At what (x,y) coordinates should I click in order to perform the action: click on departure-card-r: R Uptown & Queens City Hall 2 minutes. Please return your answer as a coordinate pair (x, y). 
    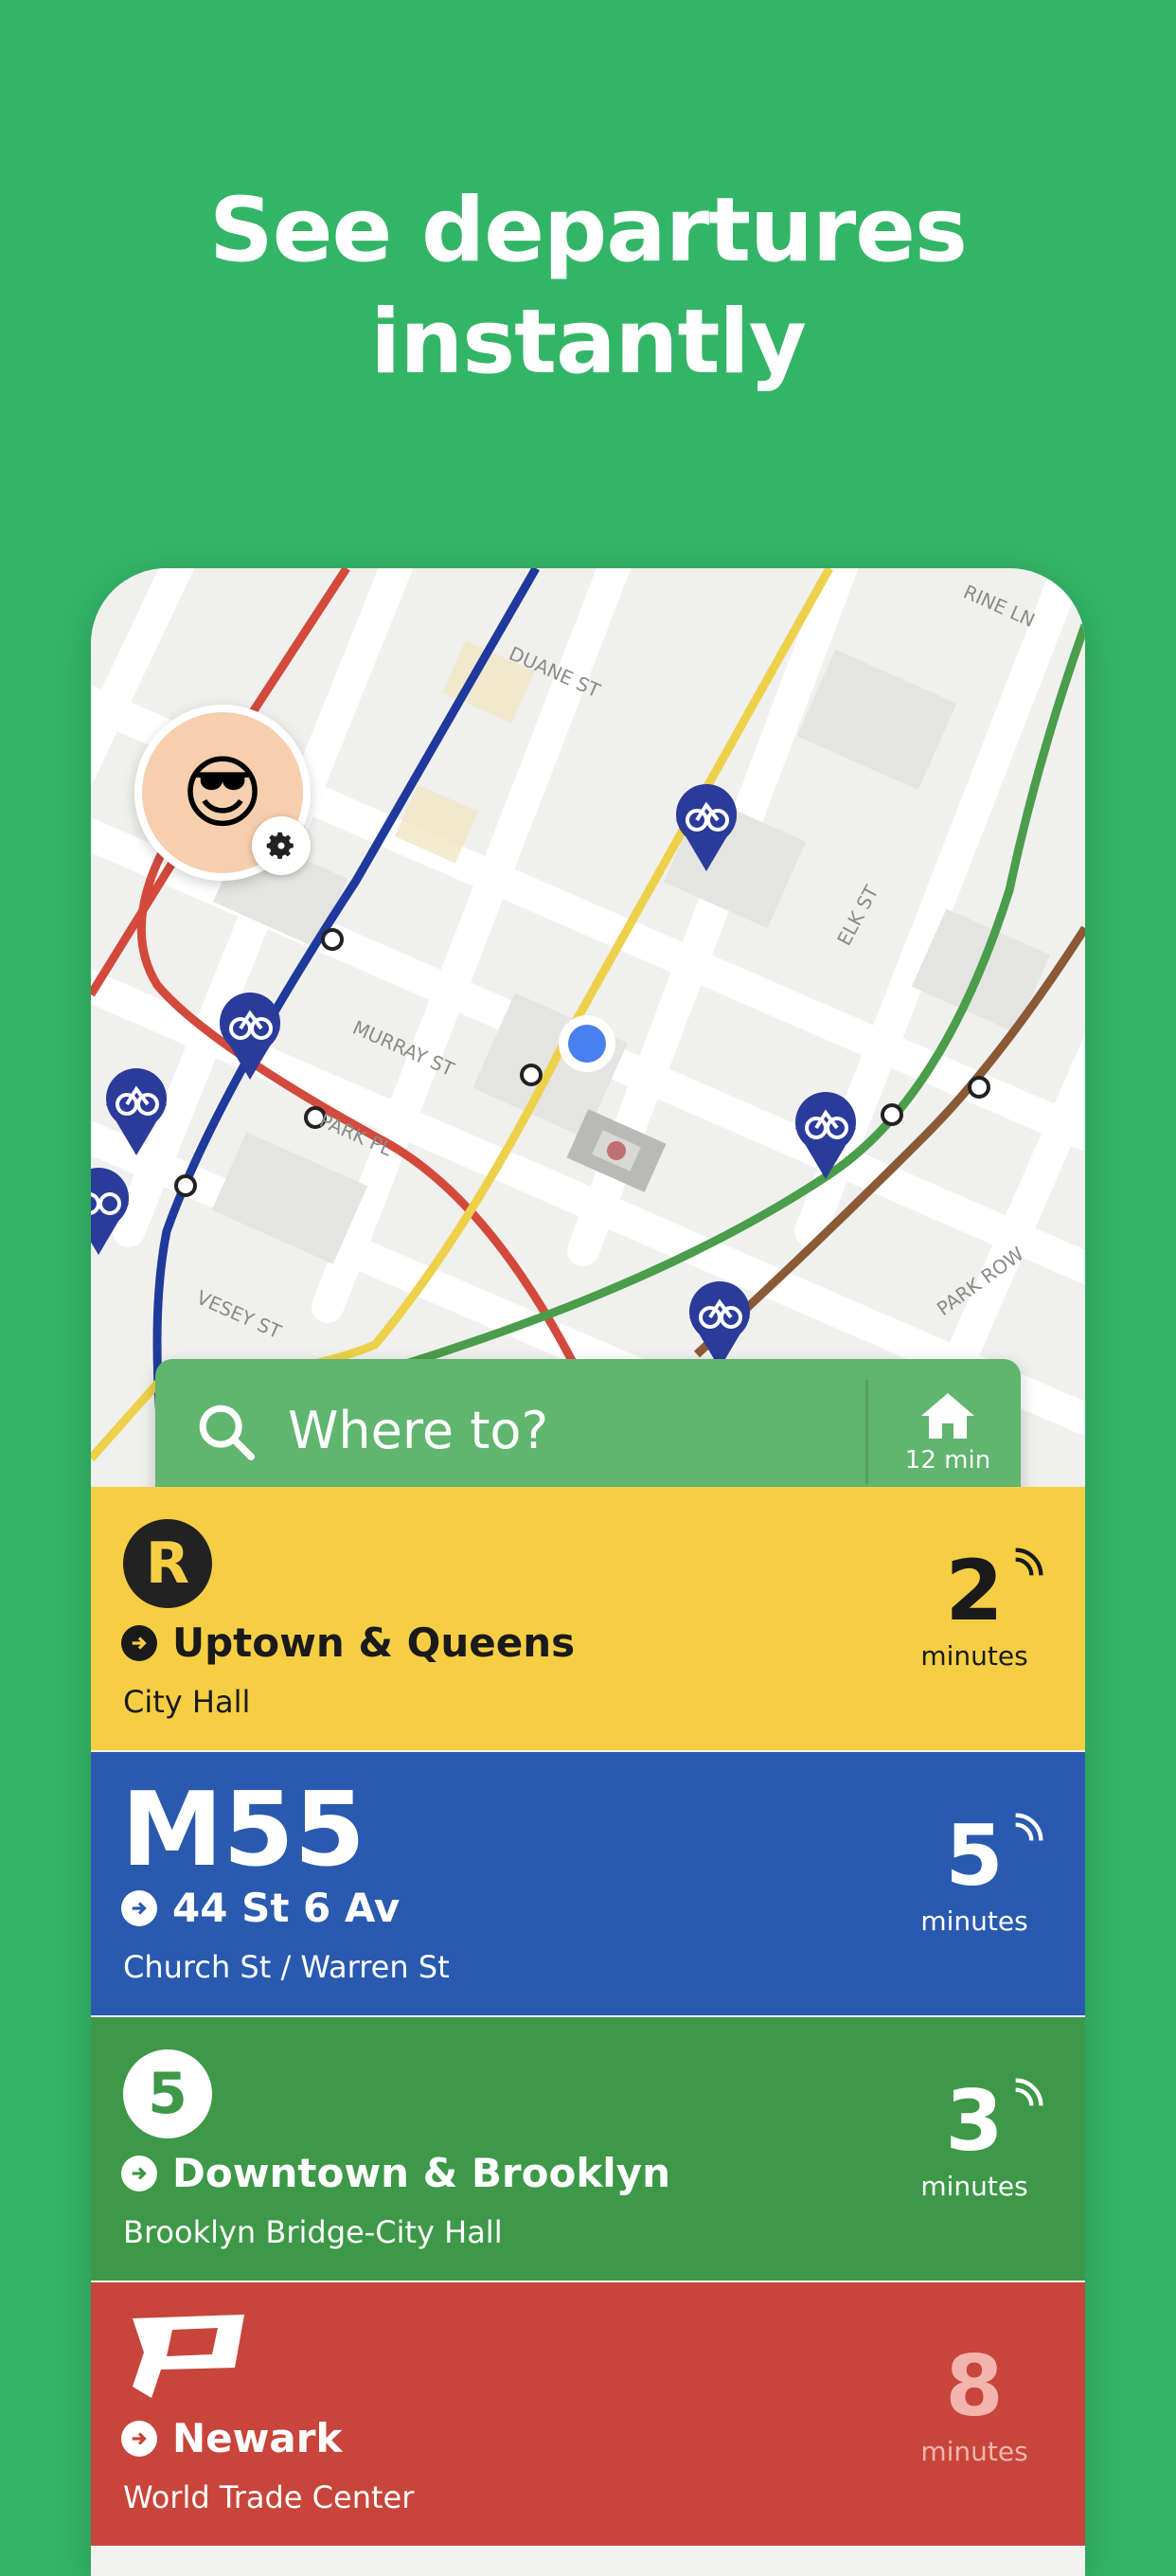
    Looking at the image, I should click on (588, 1618).